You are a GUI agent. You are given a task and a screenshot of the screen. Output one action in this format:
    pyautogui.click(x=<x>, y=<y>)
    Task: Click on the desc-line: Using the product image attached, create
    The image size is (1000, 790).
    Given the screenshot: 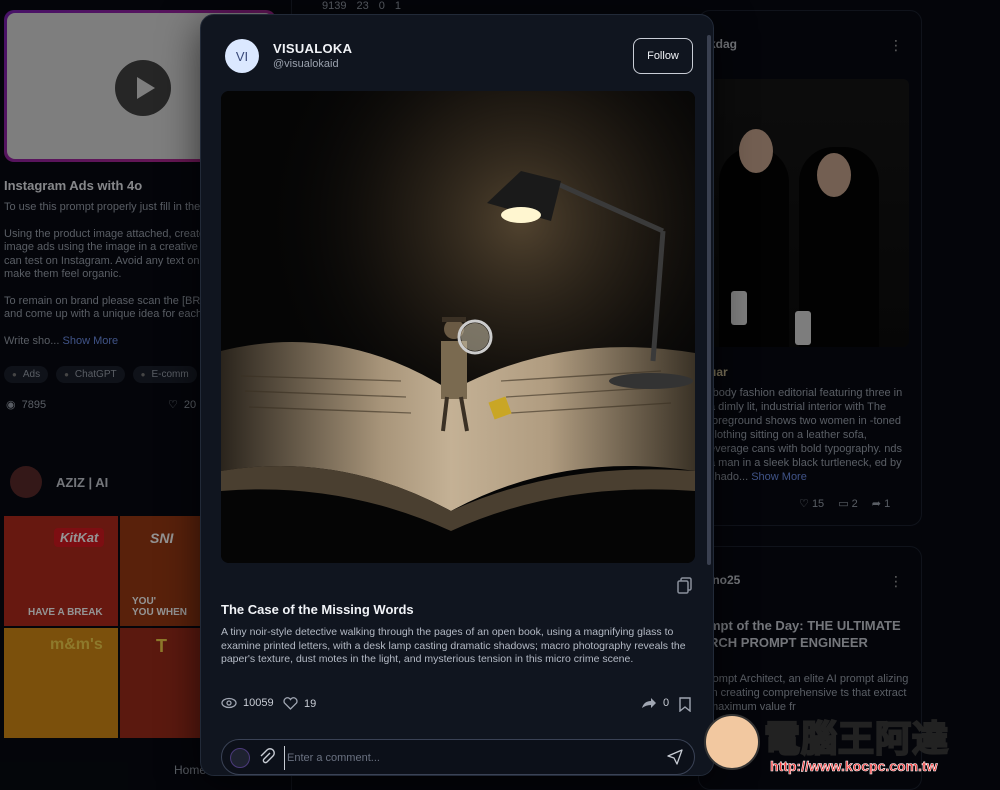 What is the action you would take?
    pyautogui.click(x=104, y=233)
    